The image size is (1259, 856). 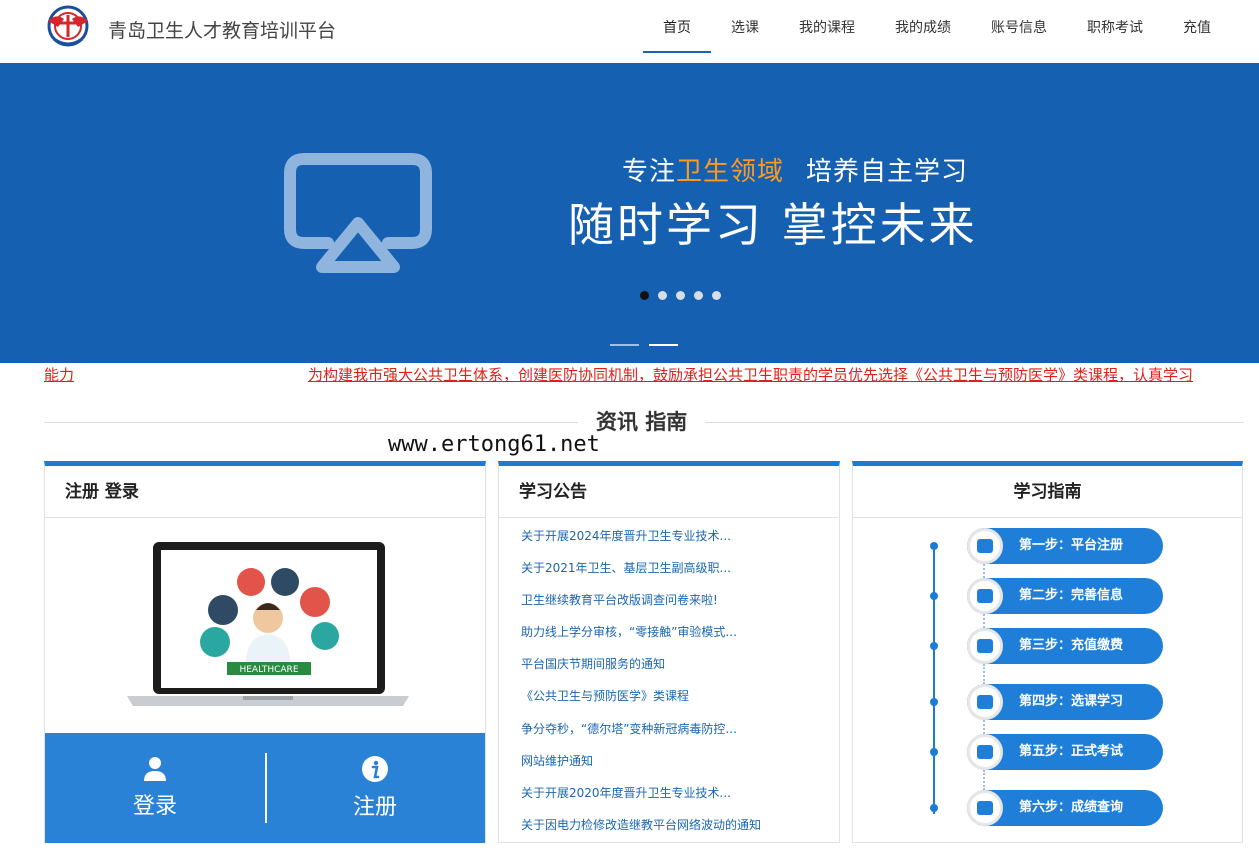 I want to click on info-circle-icon, so click(x=375, y=769).